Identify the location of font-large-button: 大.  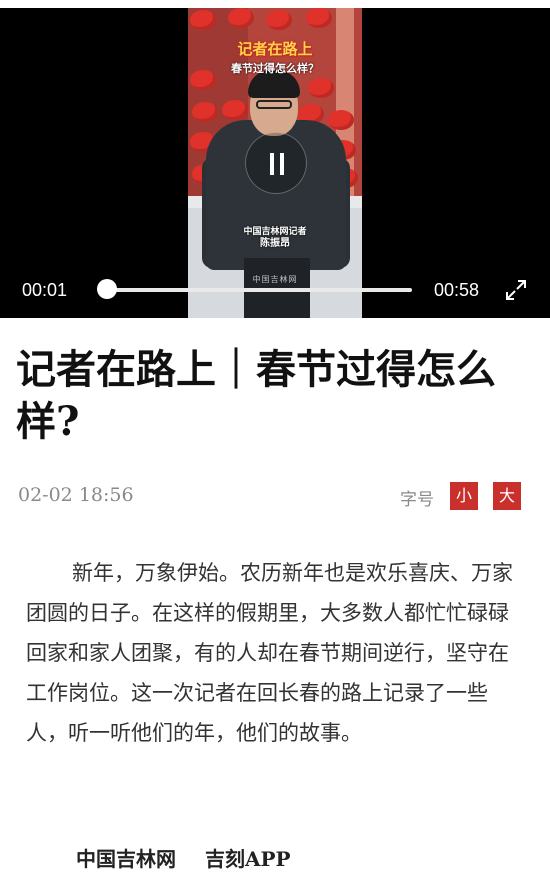
(507, 496).